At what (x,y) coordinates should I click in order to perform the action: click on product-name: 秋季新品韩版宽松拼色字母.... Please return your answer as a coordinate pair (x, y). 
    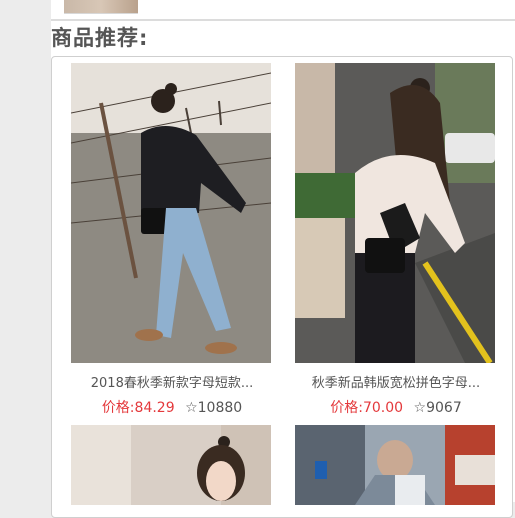
    Looking at the image, I should click on (396, 381).